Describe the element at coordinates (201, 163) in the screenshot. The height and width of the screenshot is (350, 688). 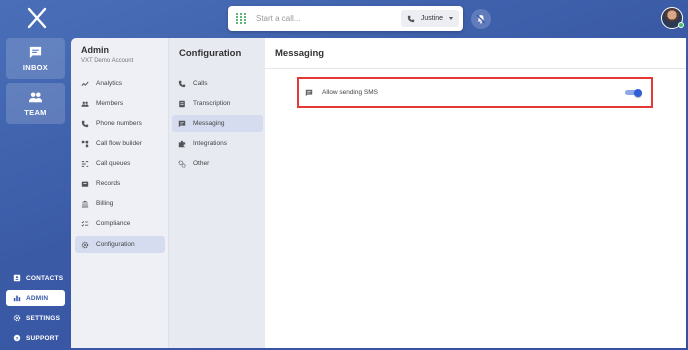
I see `config-nav-label: Other` at that location.